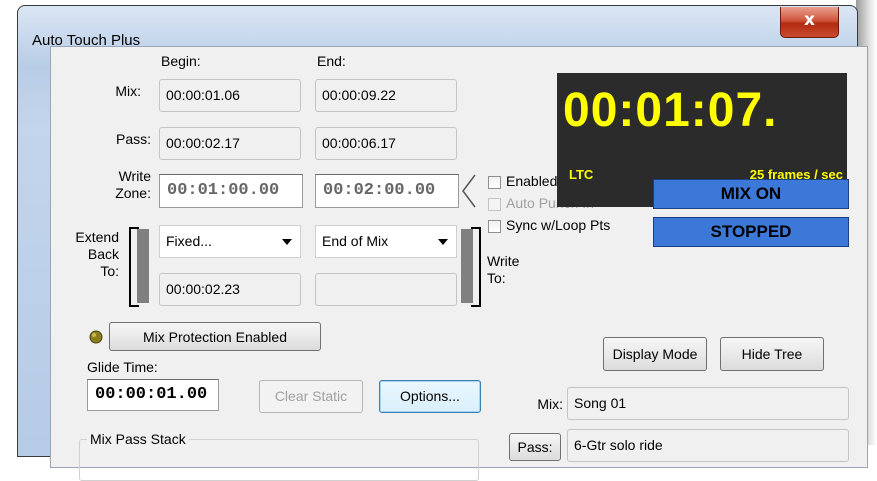 The image size is (877, 481). Describe the element at coordinates (97, 237) in the screenshot. I see `extend-label-line1: Extend` at that location.